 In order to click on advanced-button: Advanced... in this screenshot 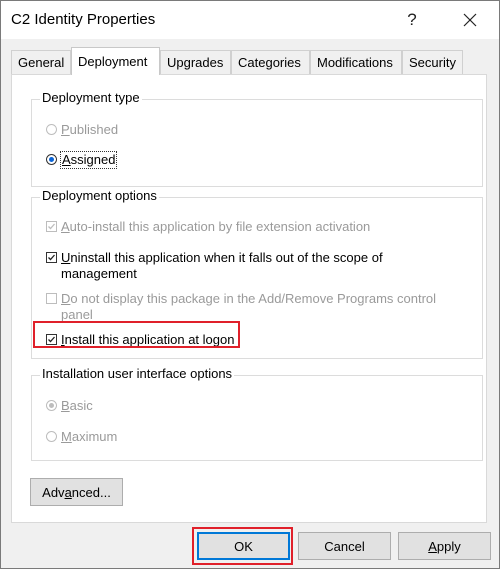, I will do `click(76, 492)`.